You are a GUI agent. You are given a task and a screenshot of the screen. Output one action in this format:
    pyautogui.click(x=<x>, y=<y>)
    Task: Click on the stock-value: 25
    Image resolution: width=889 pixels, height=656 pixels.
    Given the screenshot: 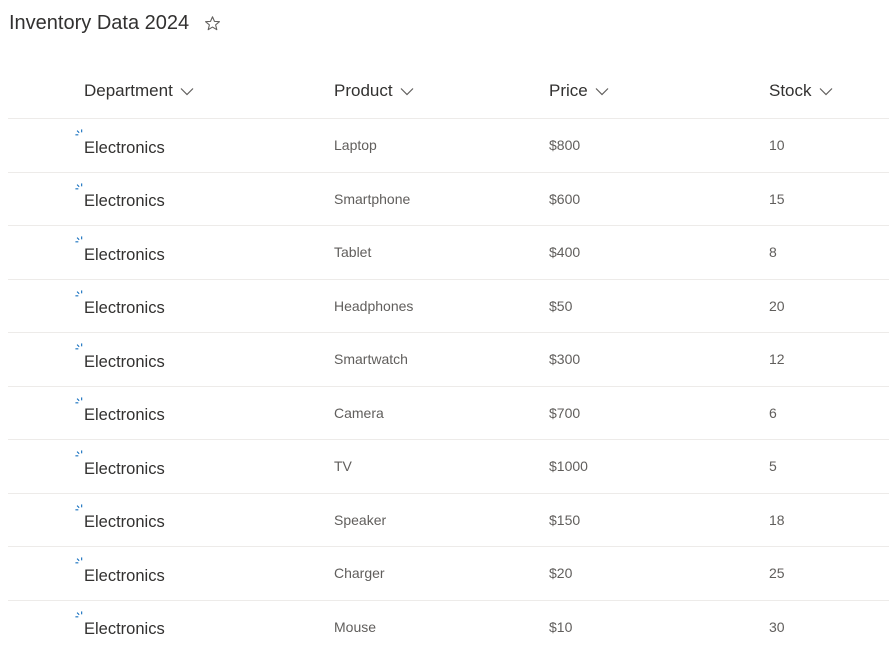 What is the action you would take?
    pyautogui.click(x=777, y=573)
    